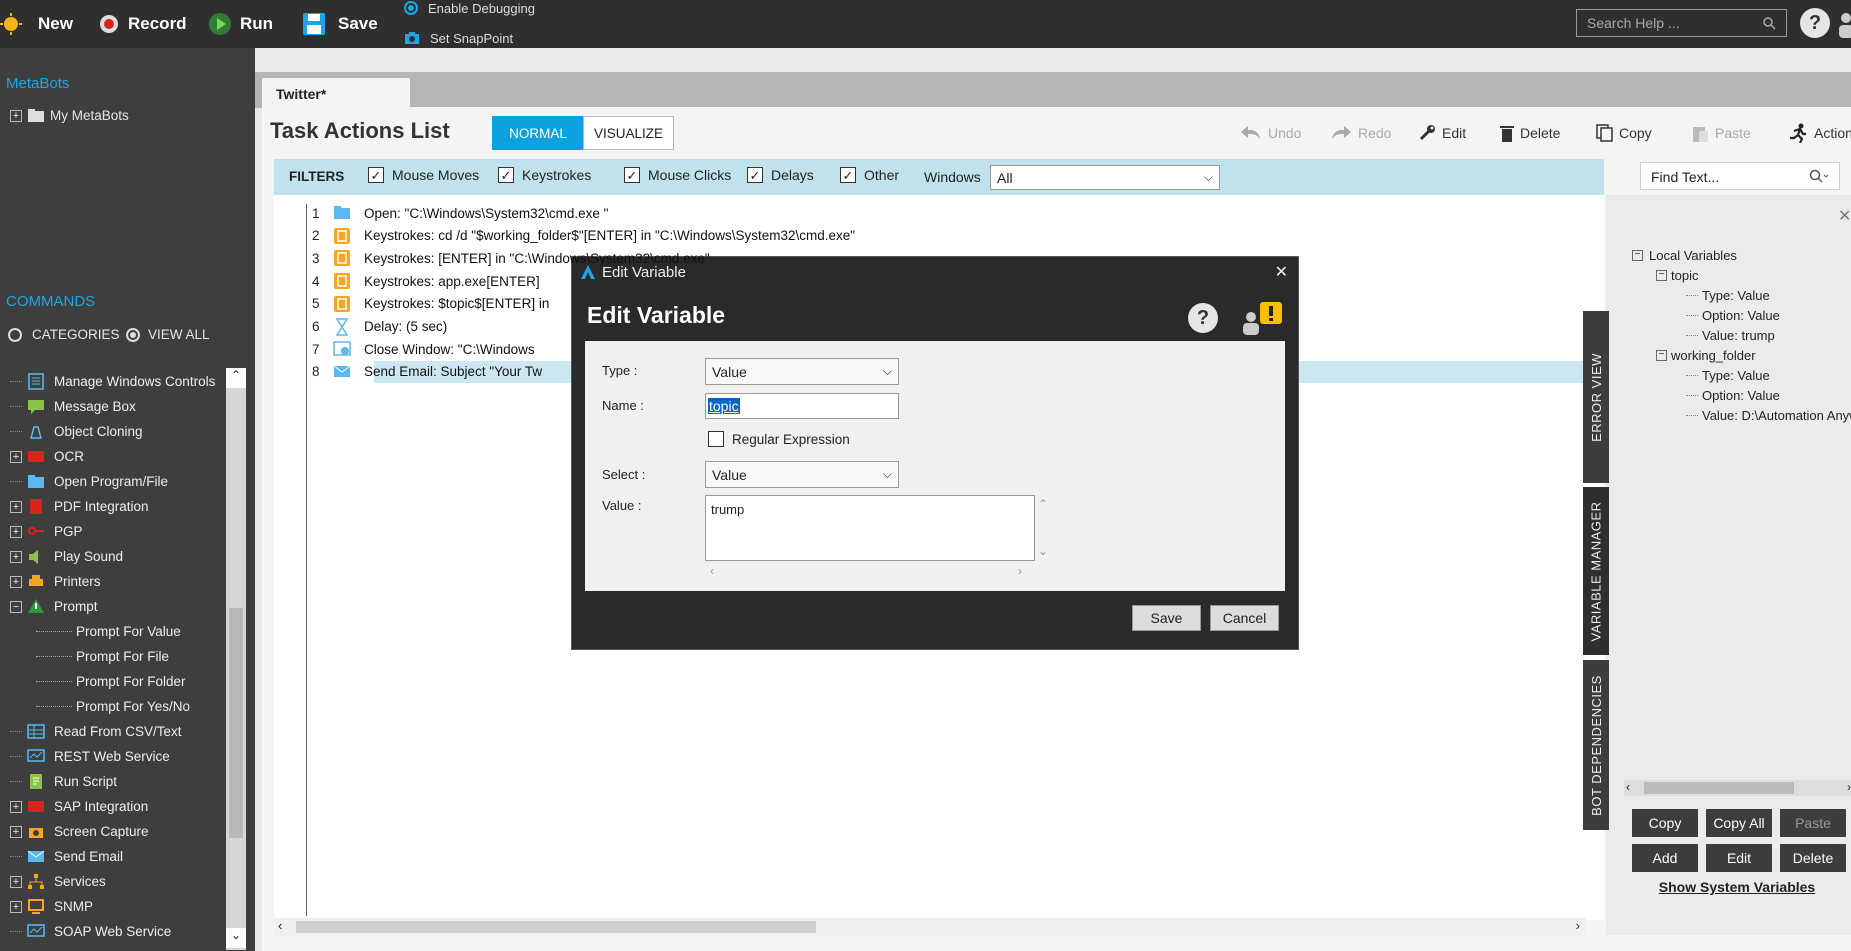 The image size is (1851, 951). What do you see at coordinates (1684, 255) in the screenshot?
I see `local-variables-node: − Local Variables` at bounding box center [1684, 255].